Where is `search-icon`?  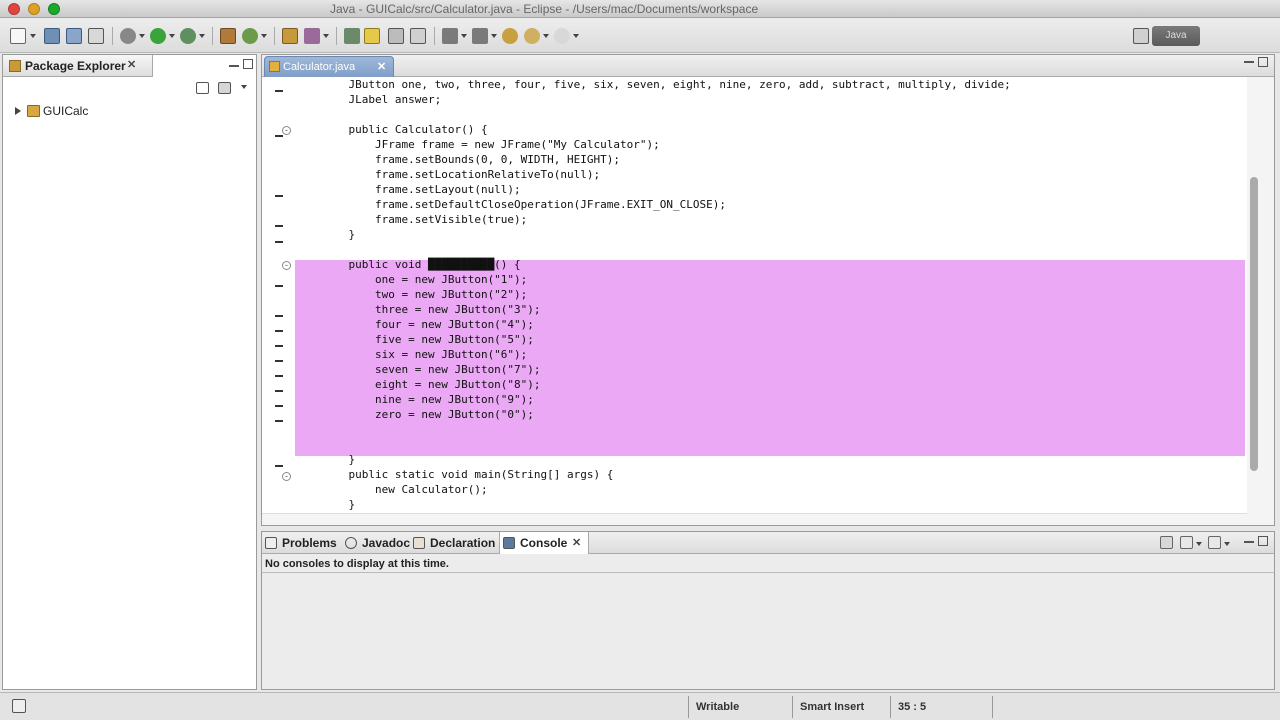
search-icon is located at coordinates (312, 36).